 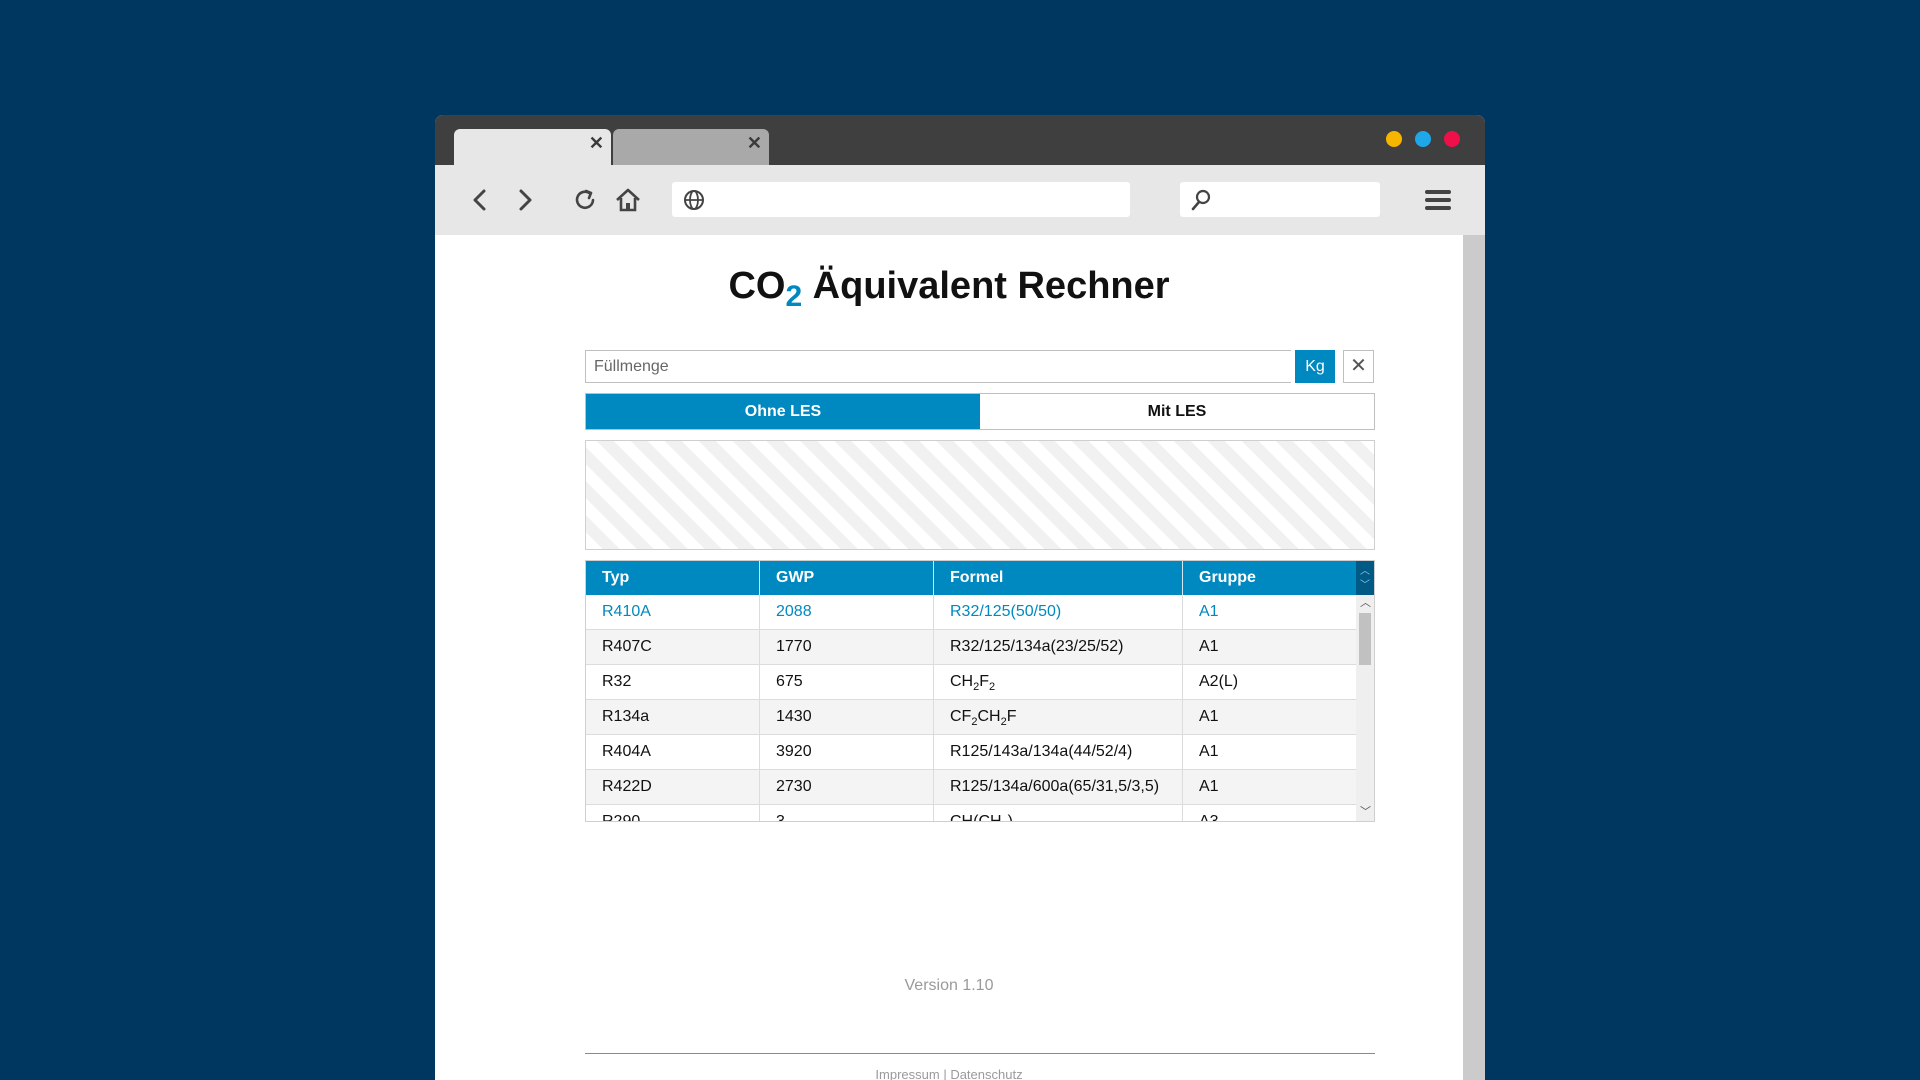 What do you see at coordinates (1058, 752) in the screenshot?
I see `cell-formel: R125/143a/134a(44/52/4)` at bounding box center [1058, 752].